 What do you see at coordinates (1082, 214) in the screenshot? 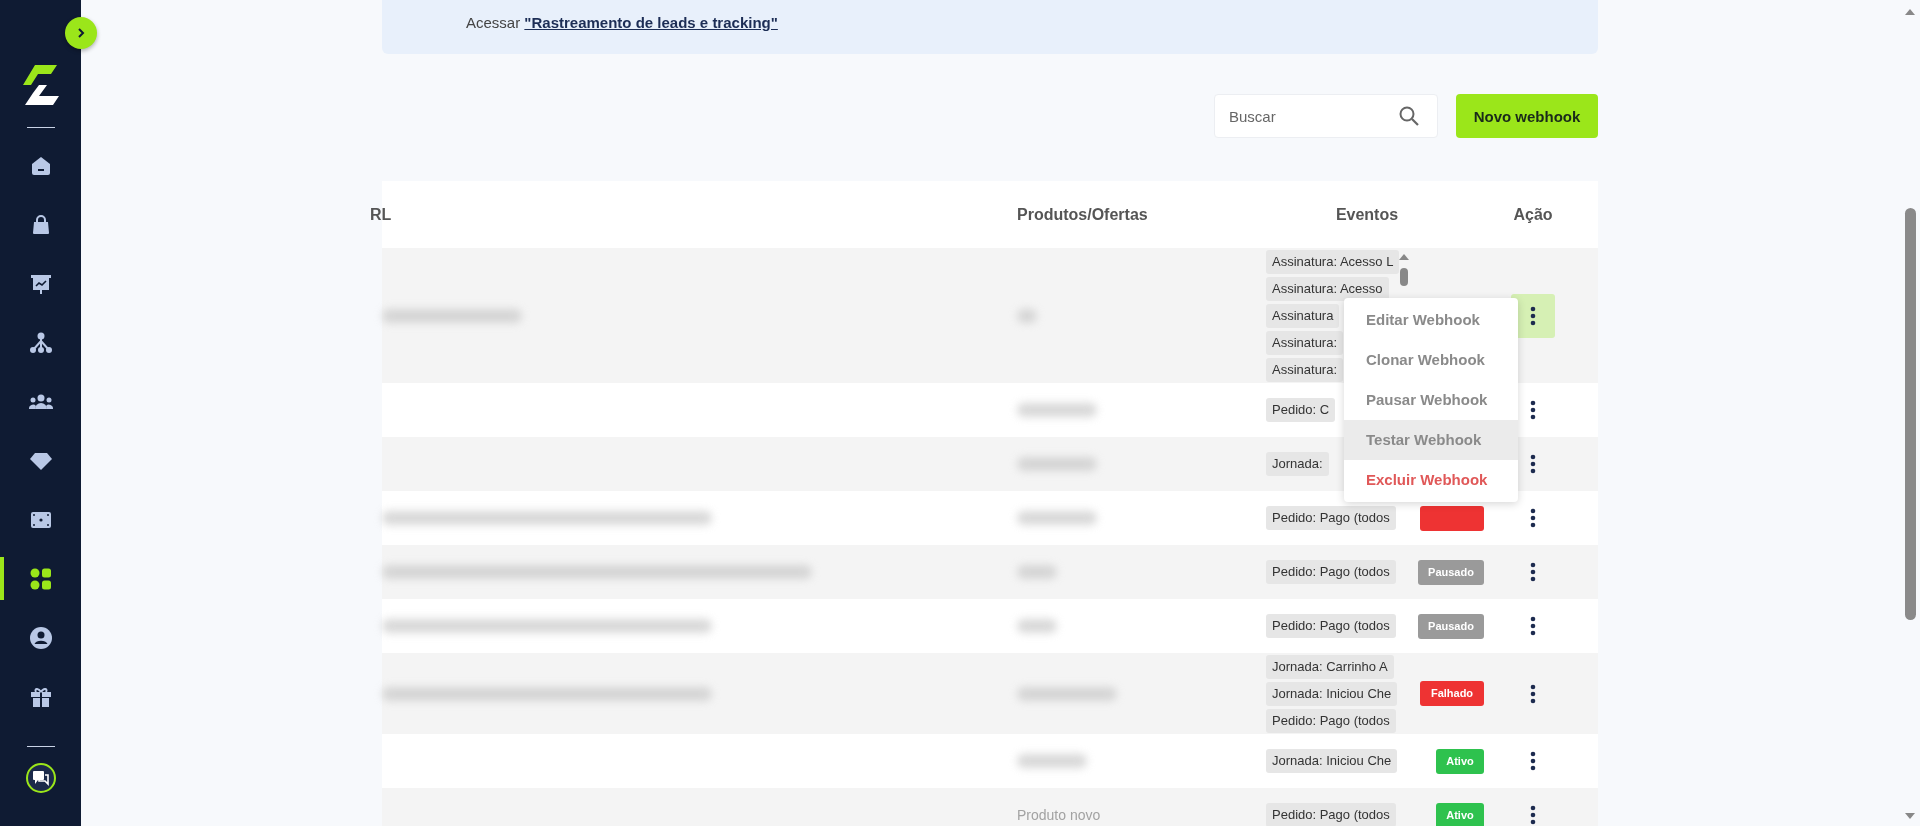
I see `column-header: Produtos/Ofertas` at bounding box center [1082, 214].